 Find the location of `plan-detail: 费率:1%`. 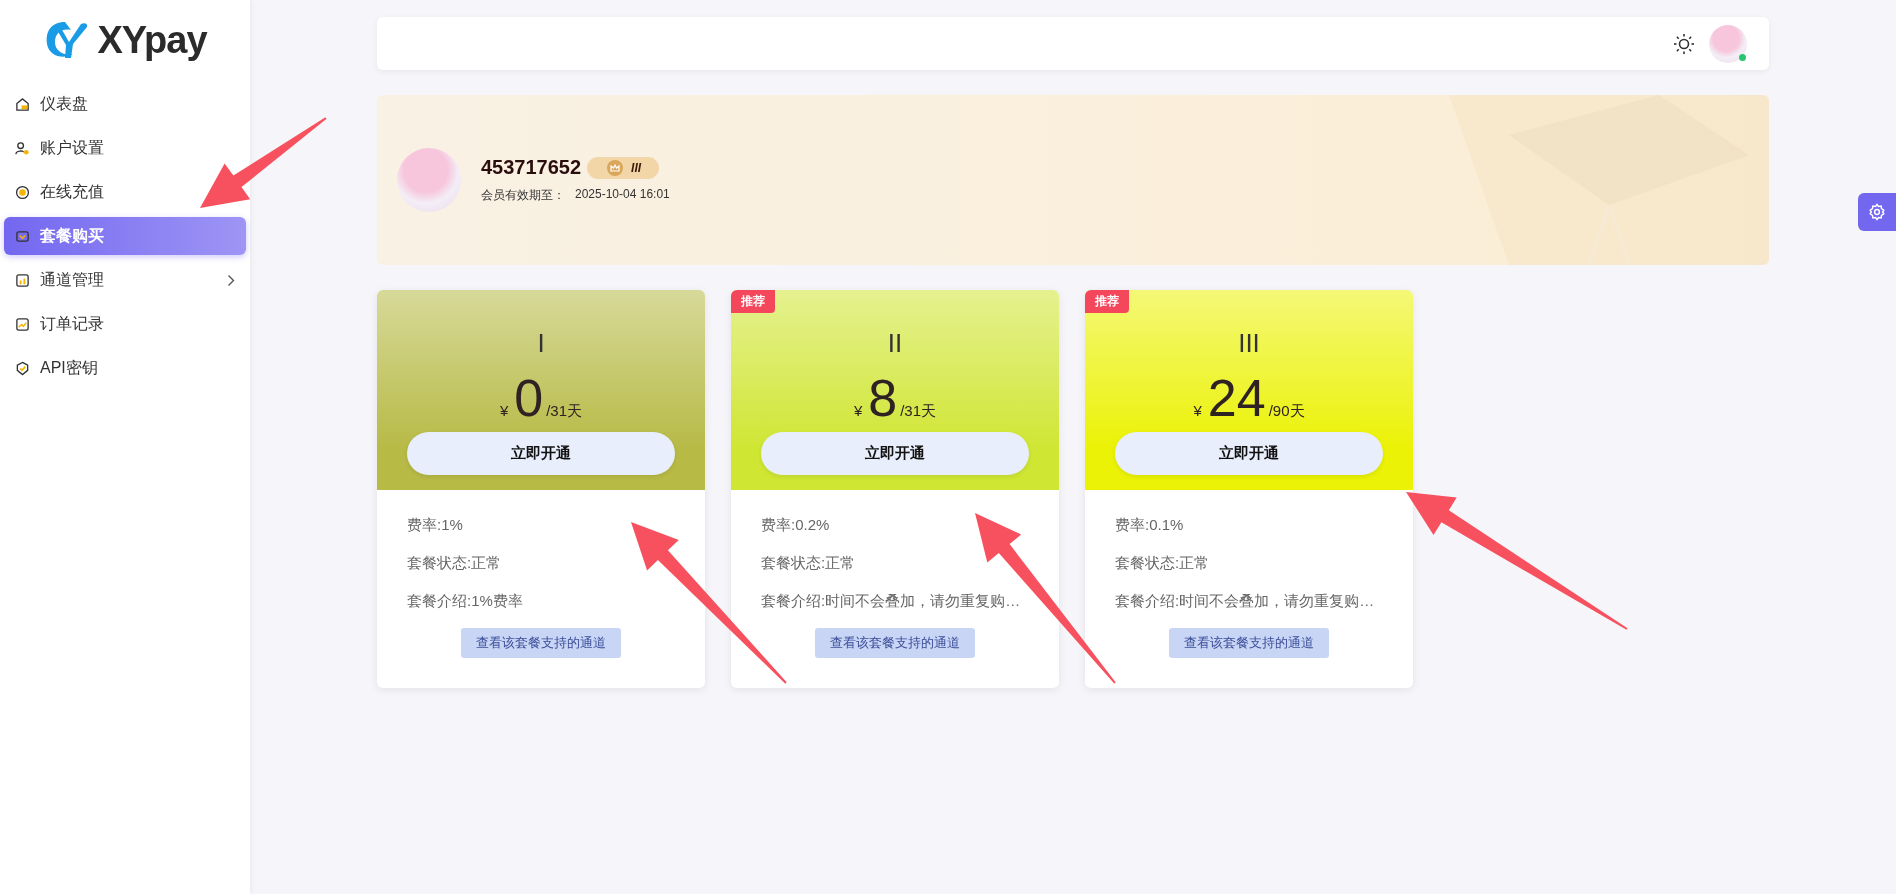

plan-detail: 费率:1% is located at coordinates (435, 525).